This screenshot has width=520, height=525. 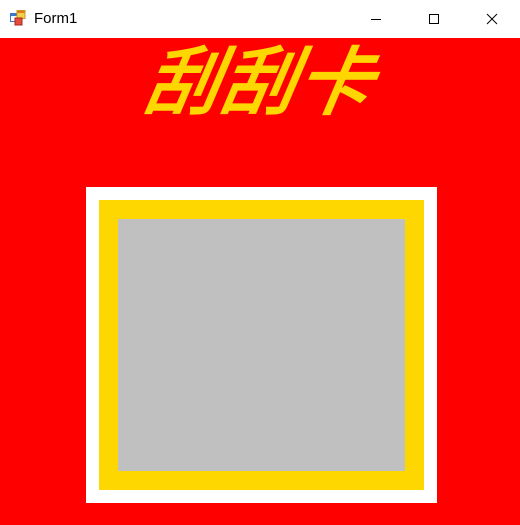 I want to click on winforms-app-icon, so click(x=18, y=18).